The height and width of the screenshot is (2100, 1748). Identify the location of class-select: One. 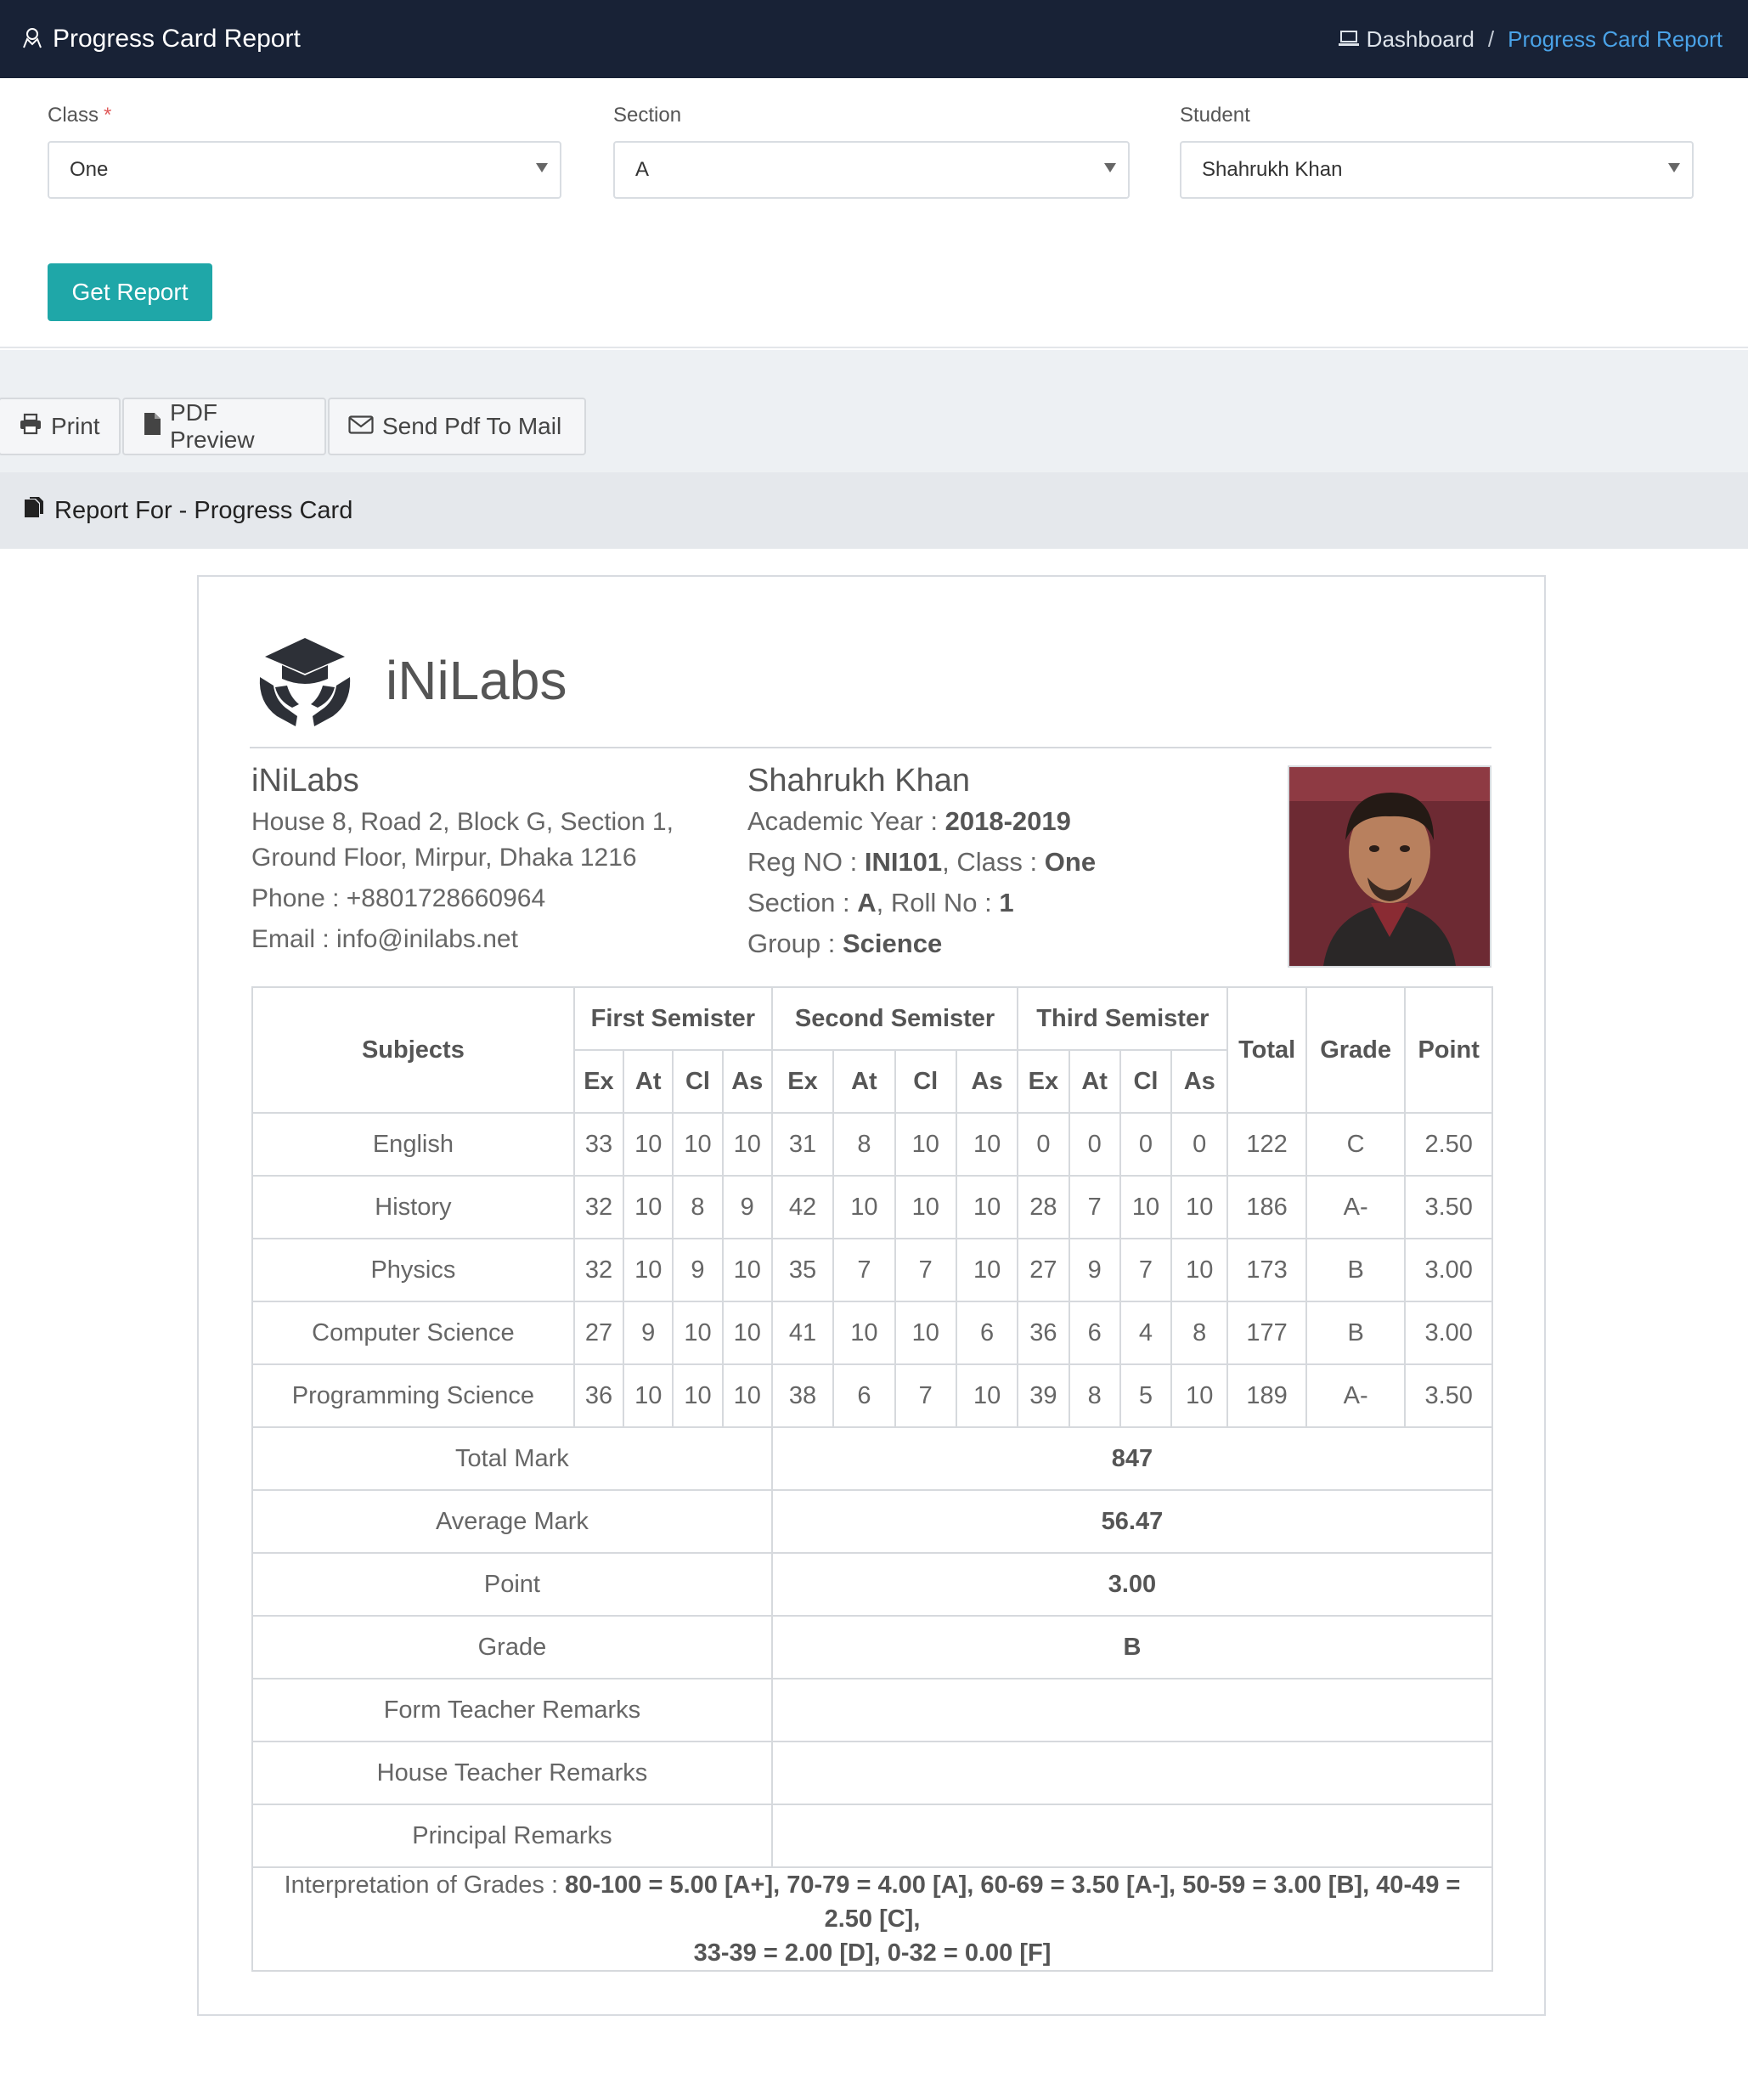
(304, 170).